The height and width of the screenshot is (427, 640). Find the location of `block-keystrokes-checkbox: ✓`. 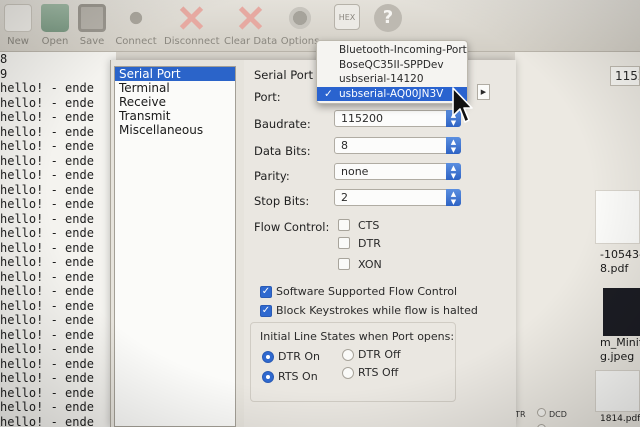

block-keystrokes-checkbox: ✓ is located at coordinates (266, 311).